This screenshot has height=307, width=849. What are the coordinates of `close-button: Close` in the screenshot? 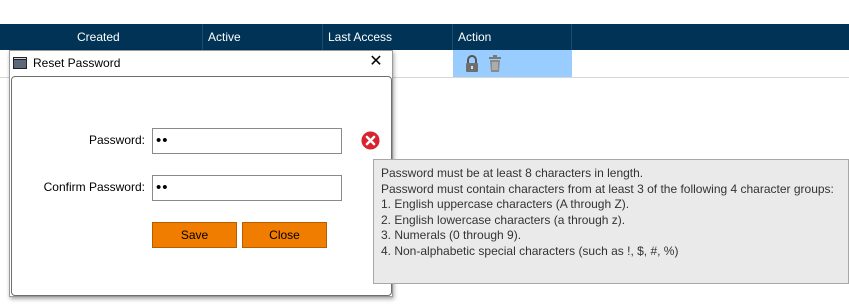 It's located at (284, 235).